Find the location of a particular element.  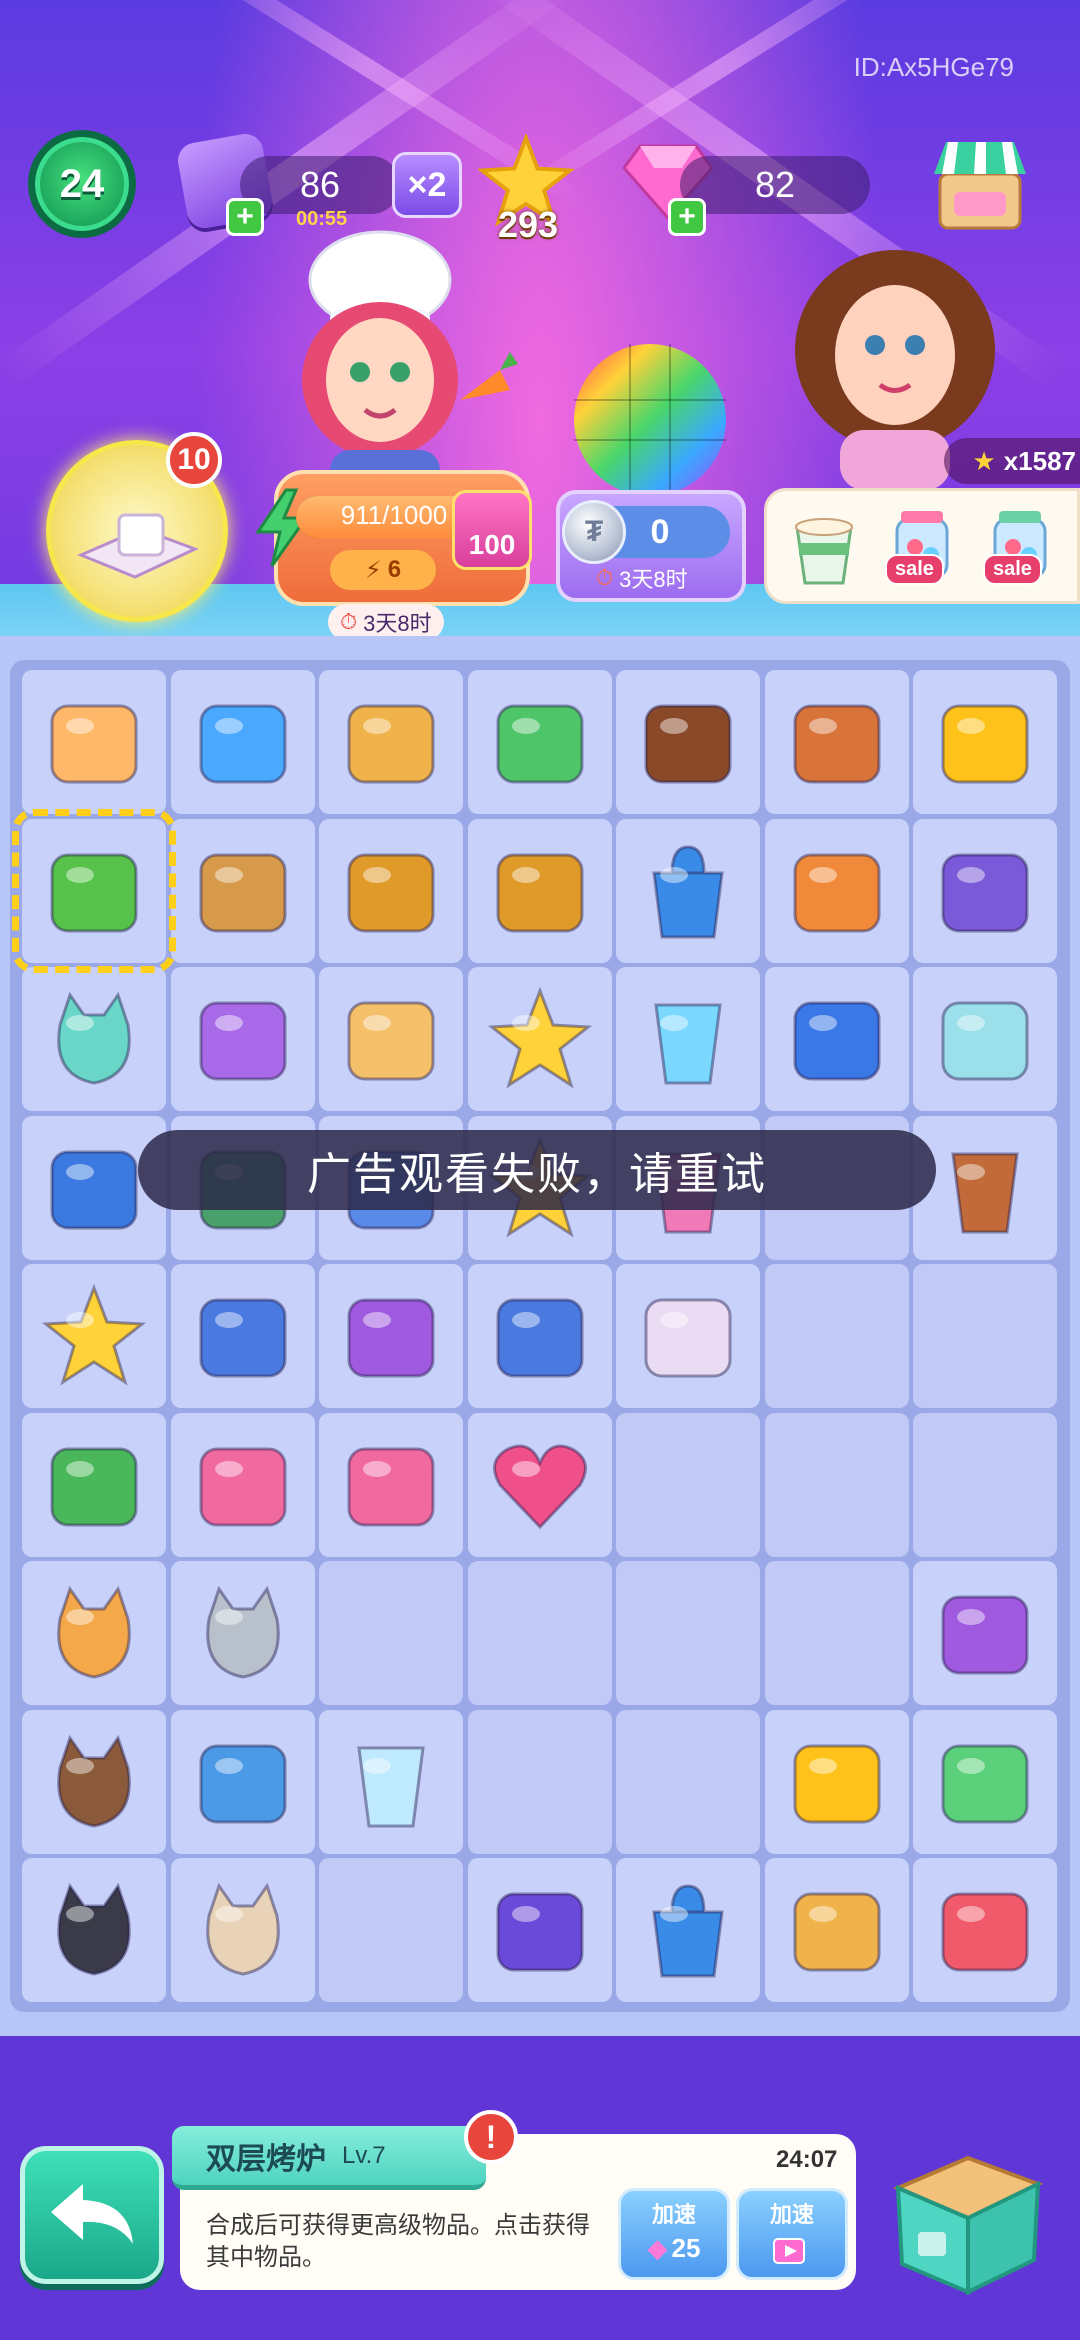

board-cell-blue-bag is located at coordinates (688, 1930).